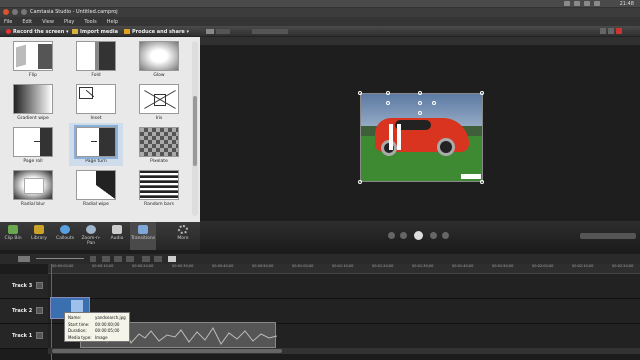 This screenshot has height=360, width=640. Describe the element at coordinates (158, 259) in the screenshot. I see `copy-icon` at that location.